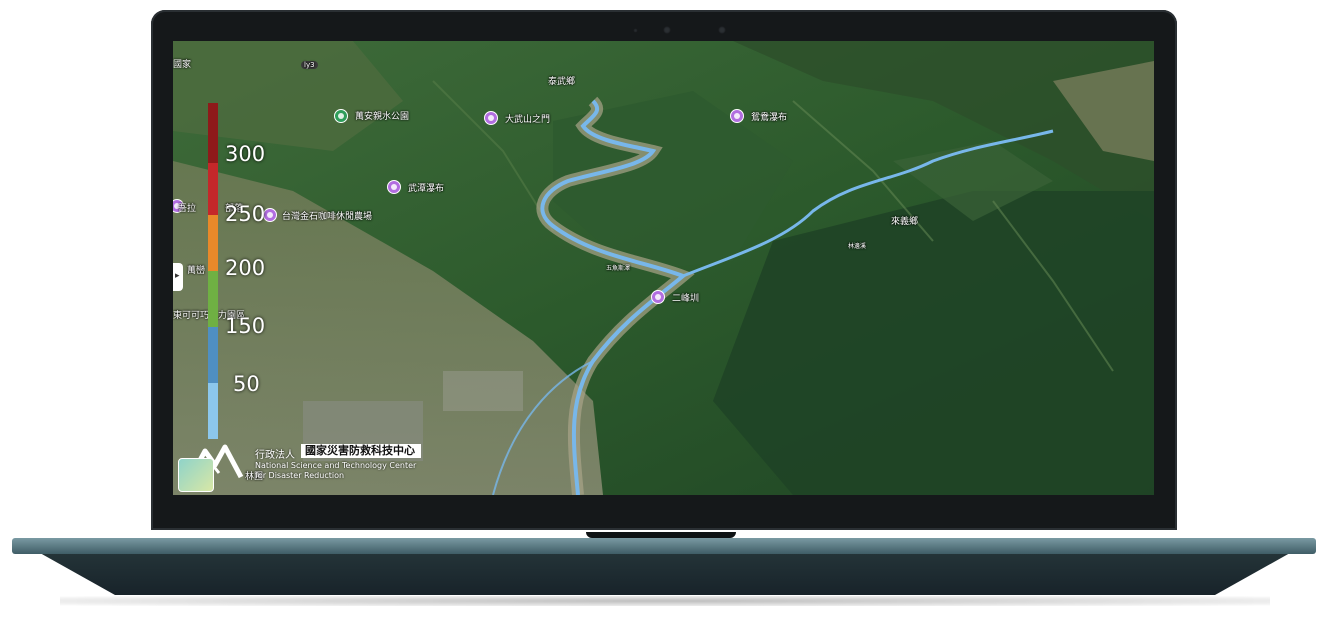  I want to click on laptop-shadow, so click(665, 601).